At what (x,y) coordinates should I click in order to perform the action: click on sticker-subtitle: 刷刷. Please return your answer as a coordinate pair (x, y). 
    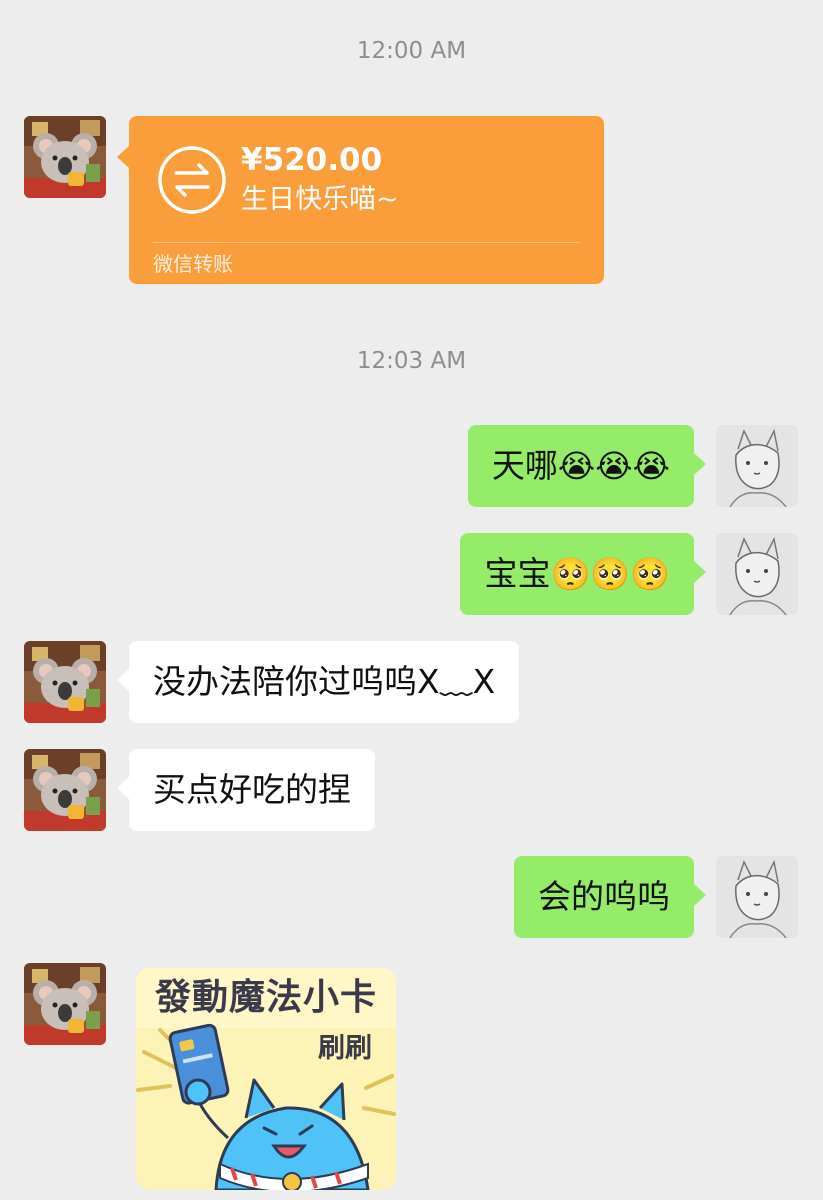
    Looking at the image, I should click on (345, 1048).